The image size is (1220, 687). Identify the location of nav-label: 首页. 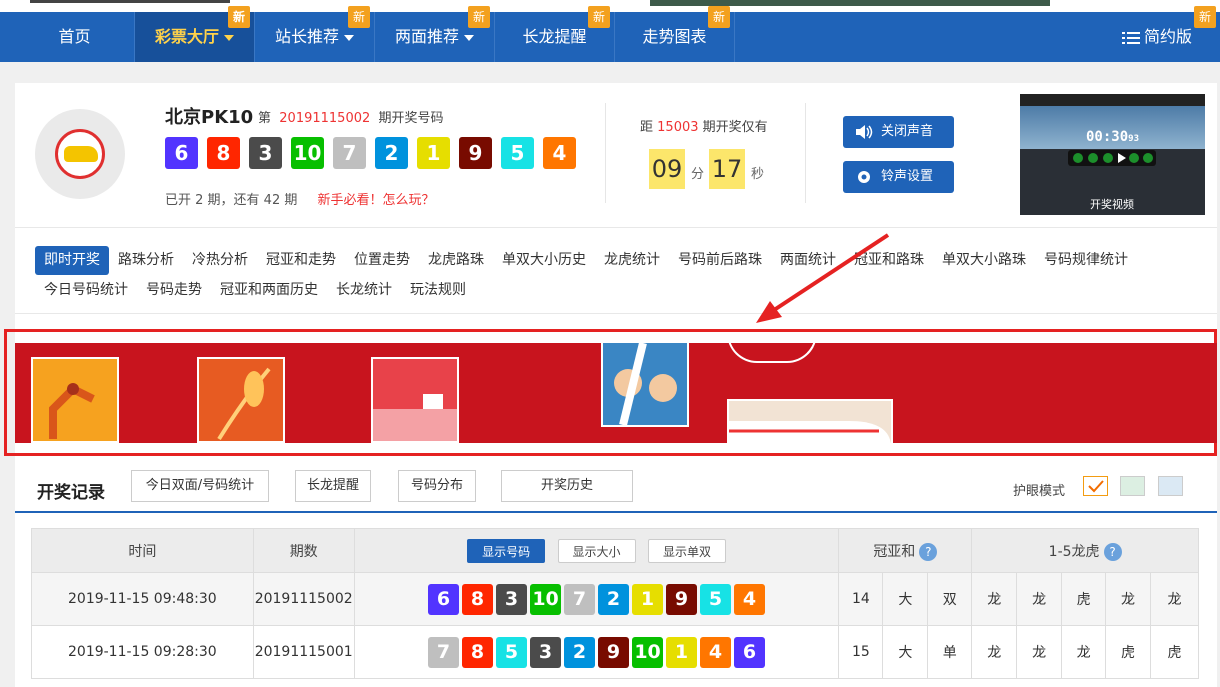
(74, 36).